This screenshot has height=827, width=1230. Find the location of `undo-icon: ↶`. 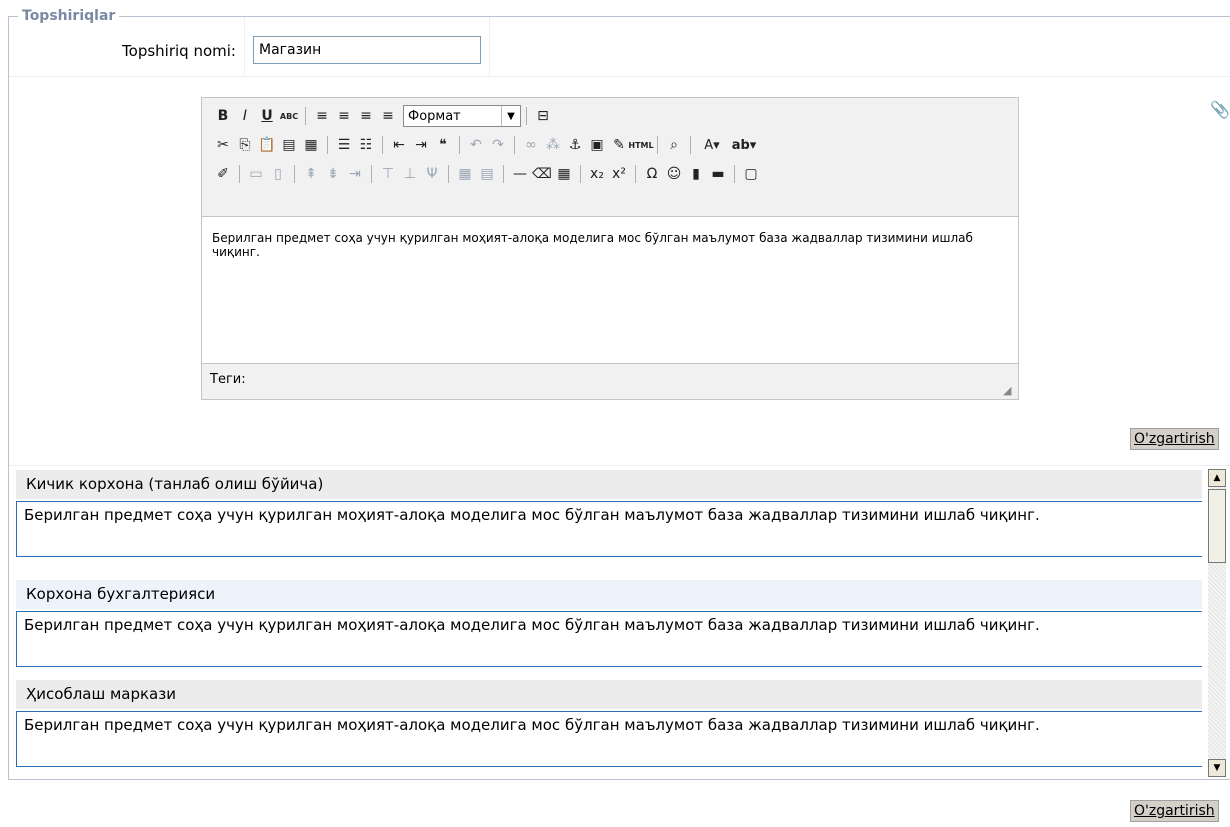

undo-icon: ↶ is located at coordinates (476, 145).